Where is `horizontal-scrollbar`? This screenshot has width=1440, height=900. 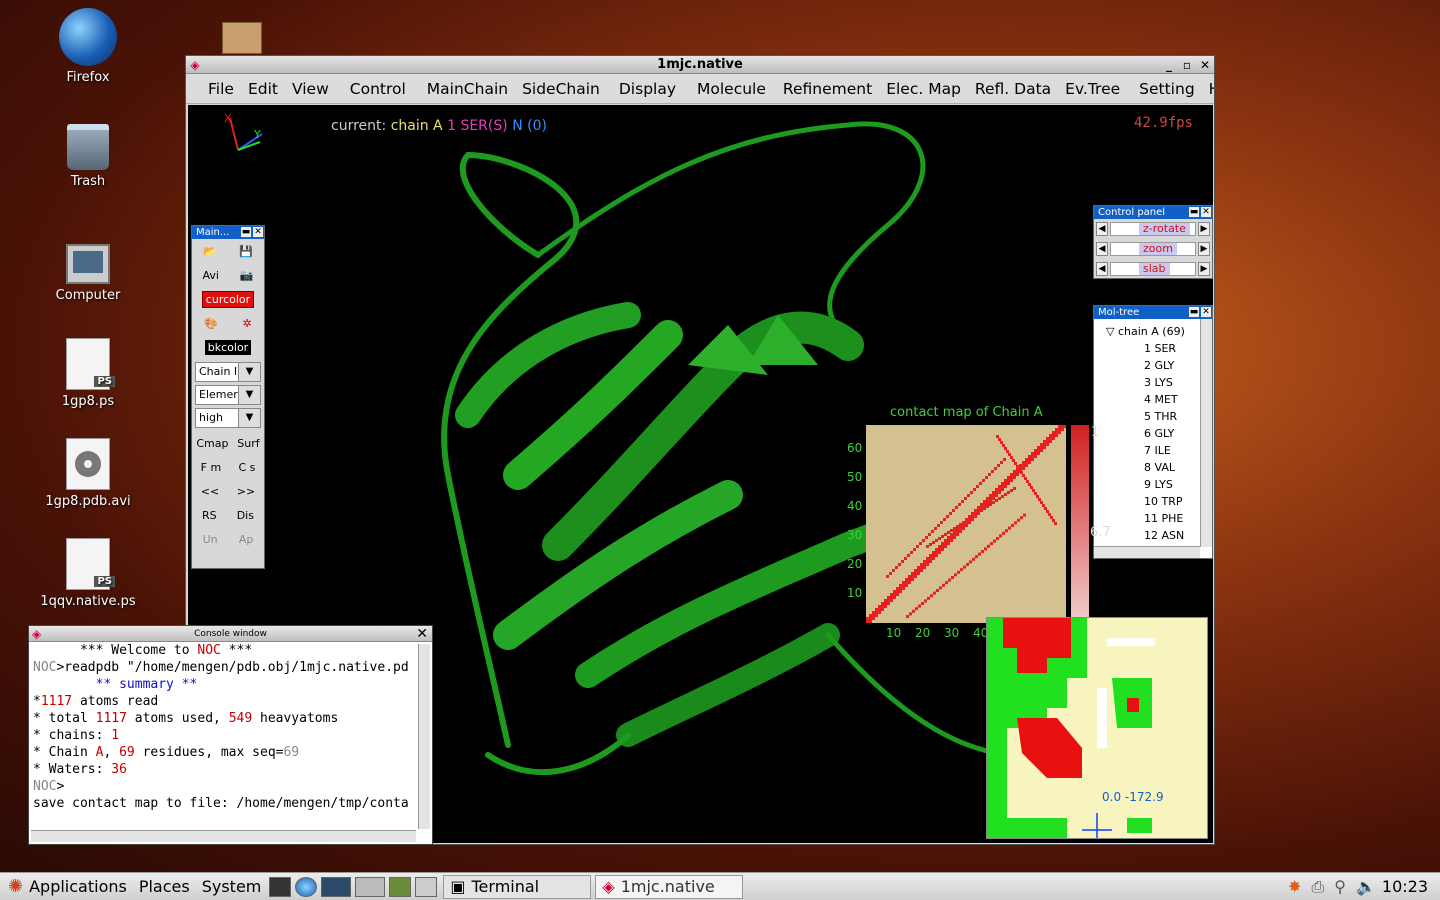 horizontal-scrollbar is located at coordinates (1147, 552).